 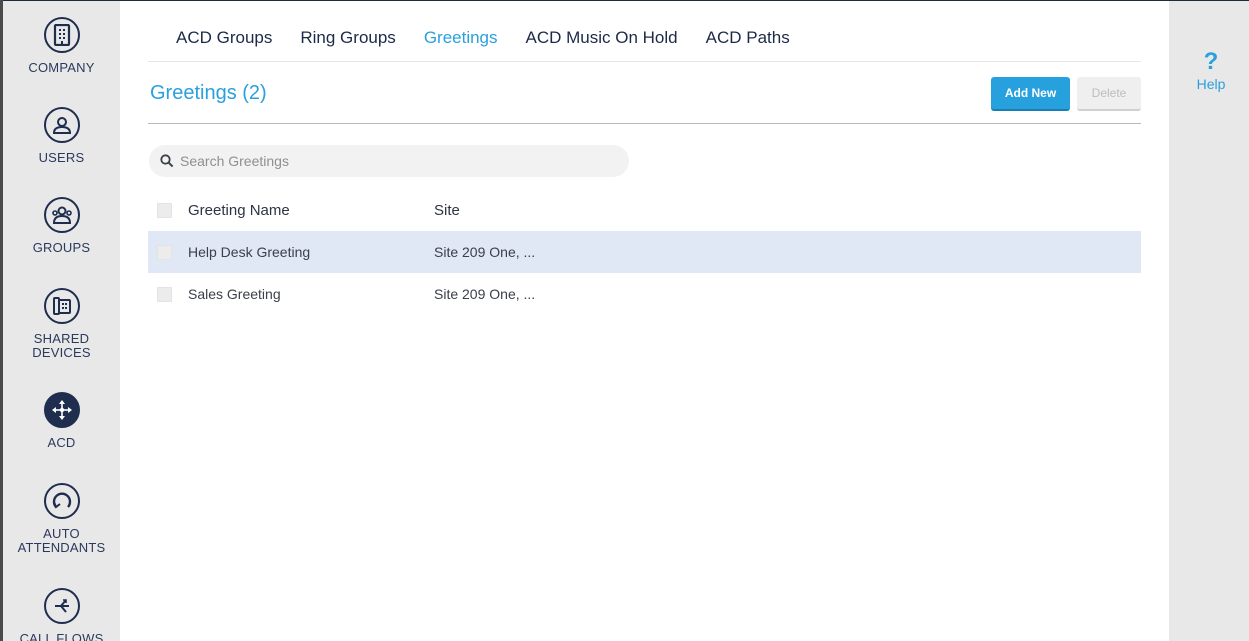 I want to click on column-header-site: Site, so click(x=447, y=210).